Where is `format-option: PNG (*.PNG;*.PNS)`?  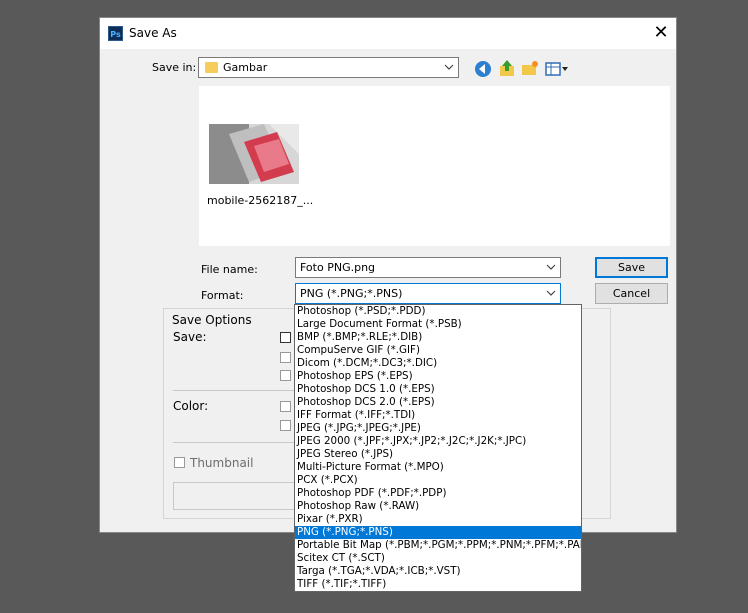 format-option: PNG (*.PNG;*.PNS) is located at coordinates (438, 532).